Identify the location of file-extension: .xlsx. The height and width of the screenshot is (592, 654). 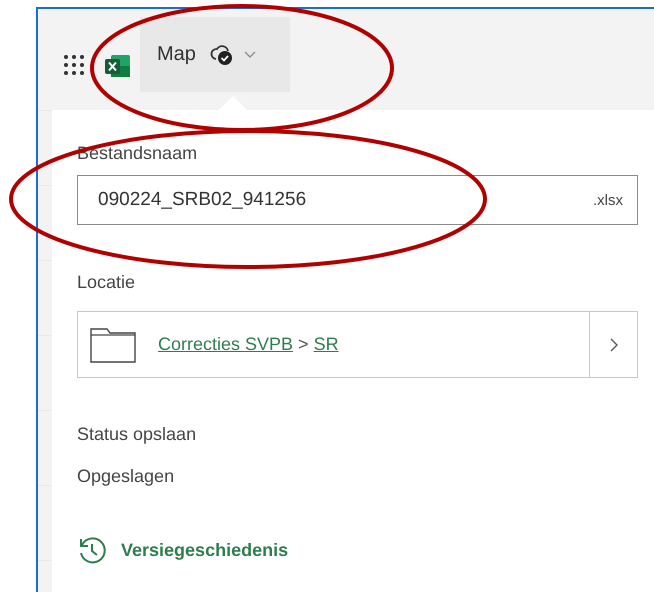
(608, 200).